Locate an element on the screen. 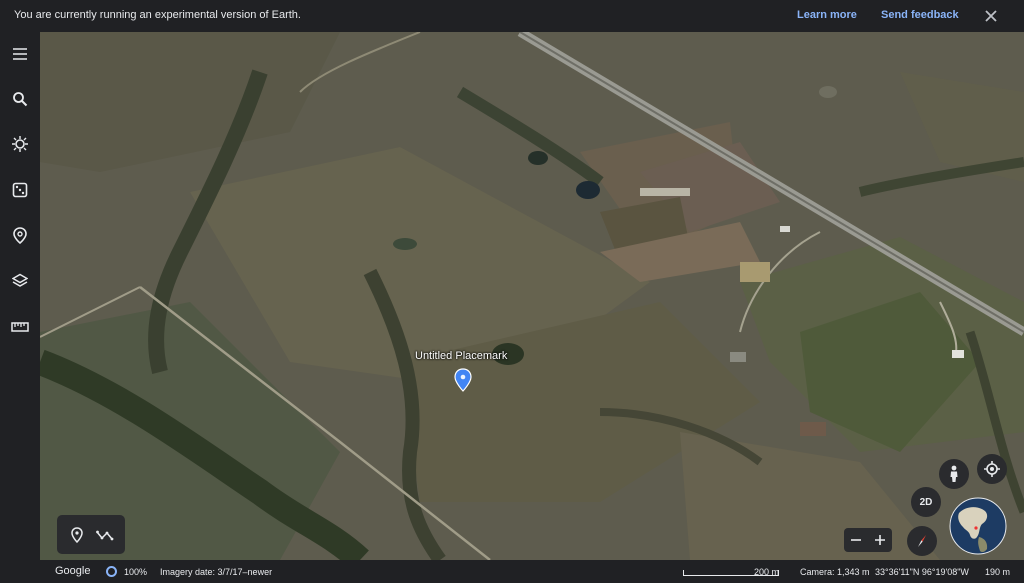 This screenshot has width=1024, height=583. coordinates: 33°36'11"N 96°19'08"W is located at coordinates (922, 572).